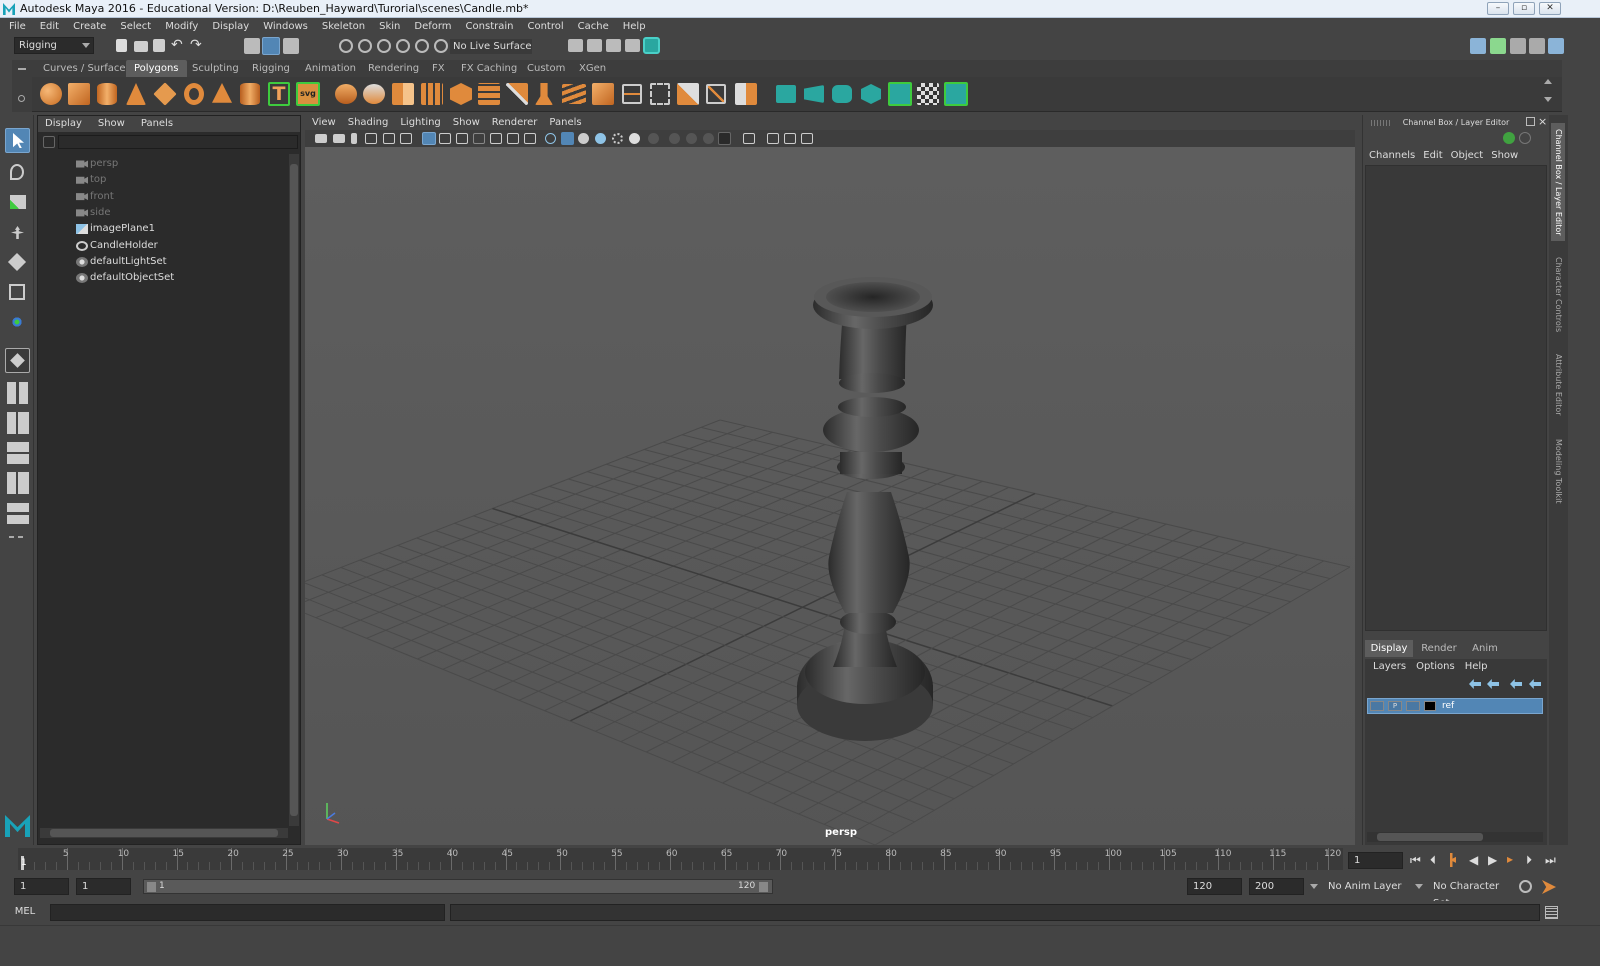 The width and height of the screenshot is (1600, 966). Describe the element at coordinates (1535, 684) in the screenshot. I see `new-layer-selected-icon` at that location.